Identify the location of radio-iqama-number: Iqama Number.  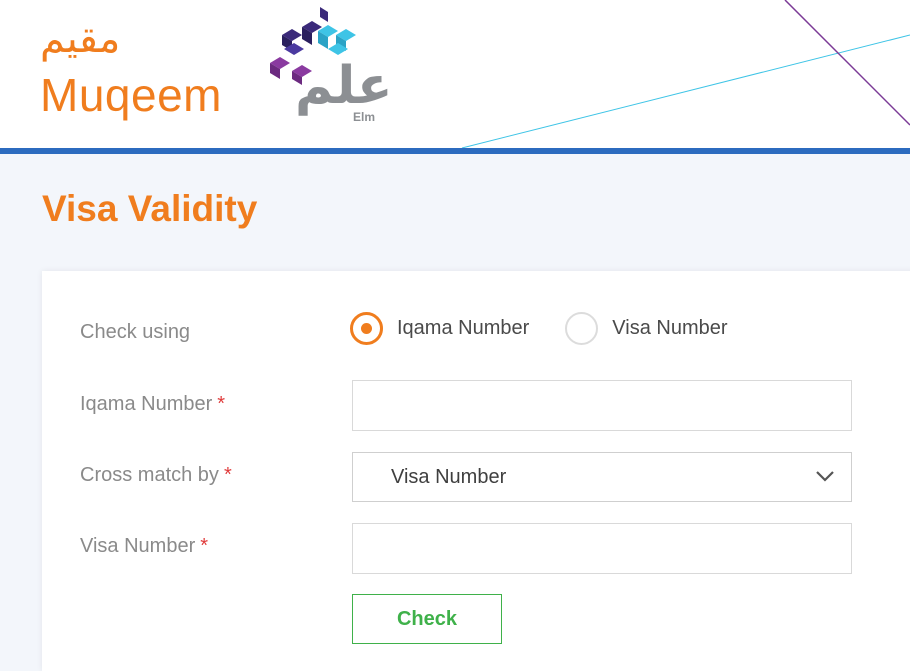
(439, 328).